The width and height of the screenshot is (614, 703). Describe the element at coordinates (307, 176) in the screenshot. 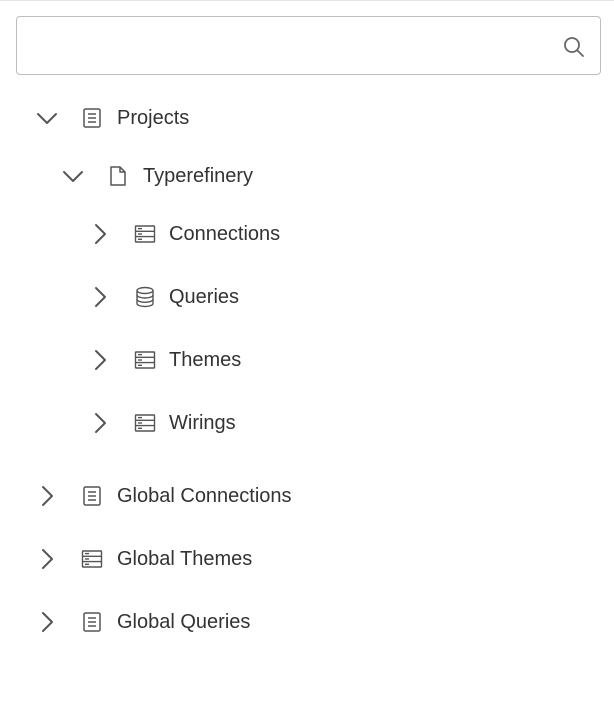

I see `tree-node-typerefinery: Typerefinery` at that location.